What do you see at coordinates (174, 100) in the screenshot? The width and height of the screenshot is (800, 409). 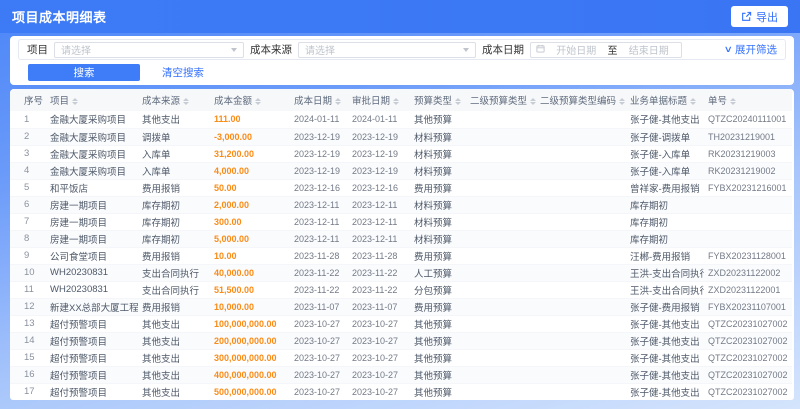 I see `column-header-source: 成本来源` at bounding box center [174, 100].